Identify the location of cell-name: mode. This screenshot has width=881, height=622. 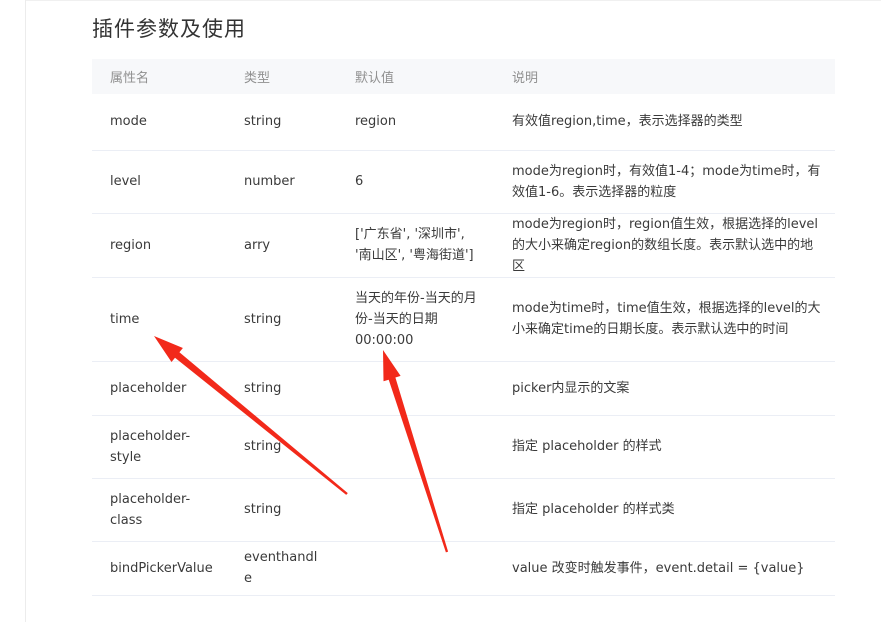
(159, 122).